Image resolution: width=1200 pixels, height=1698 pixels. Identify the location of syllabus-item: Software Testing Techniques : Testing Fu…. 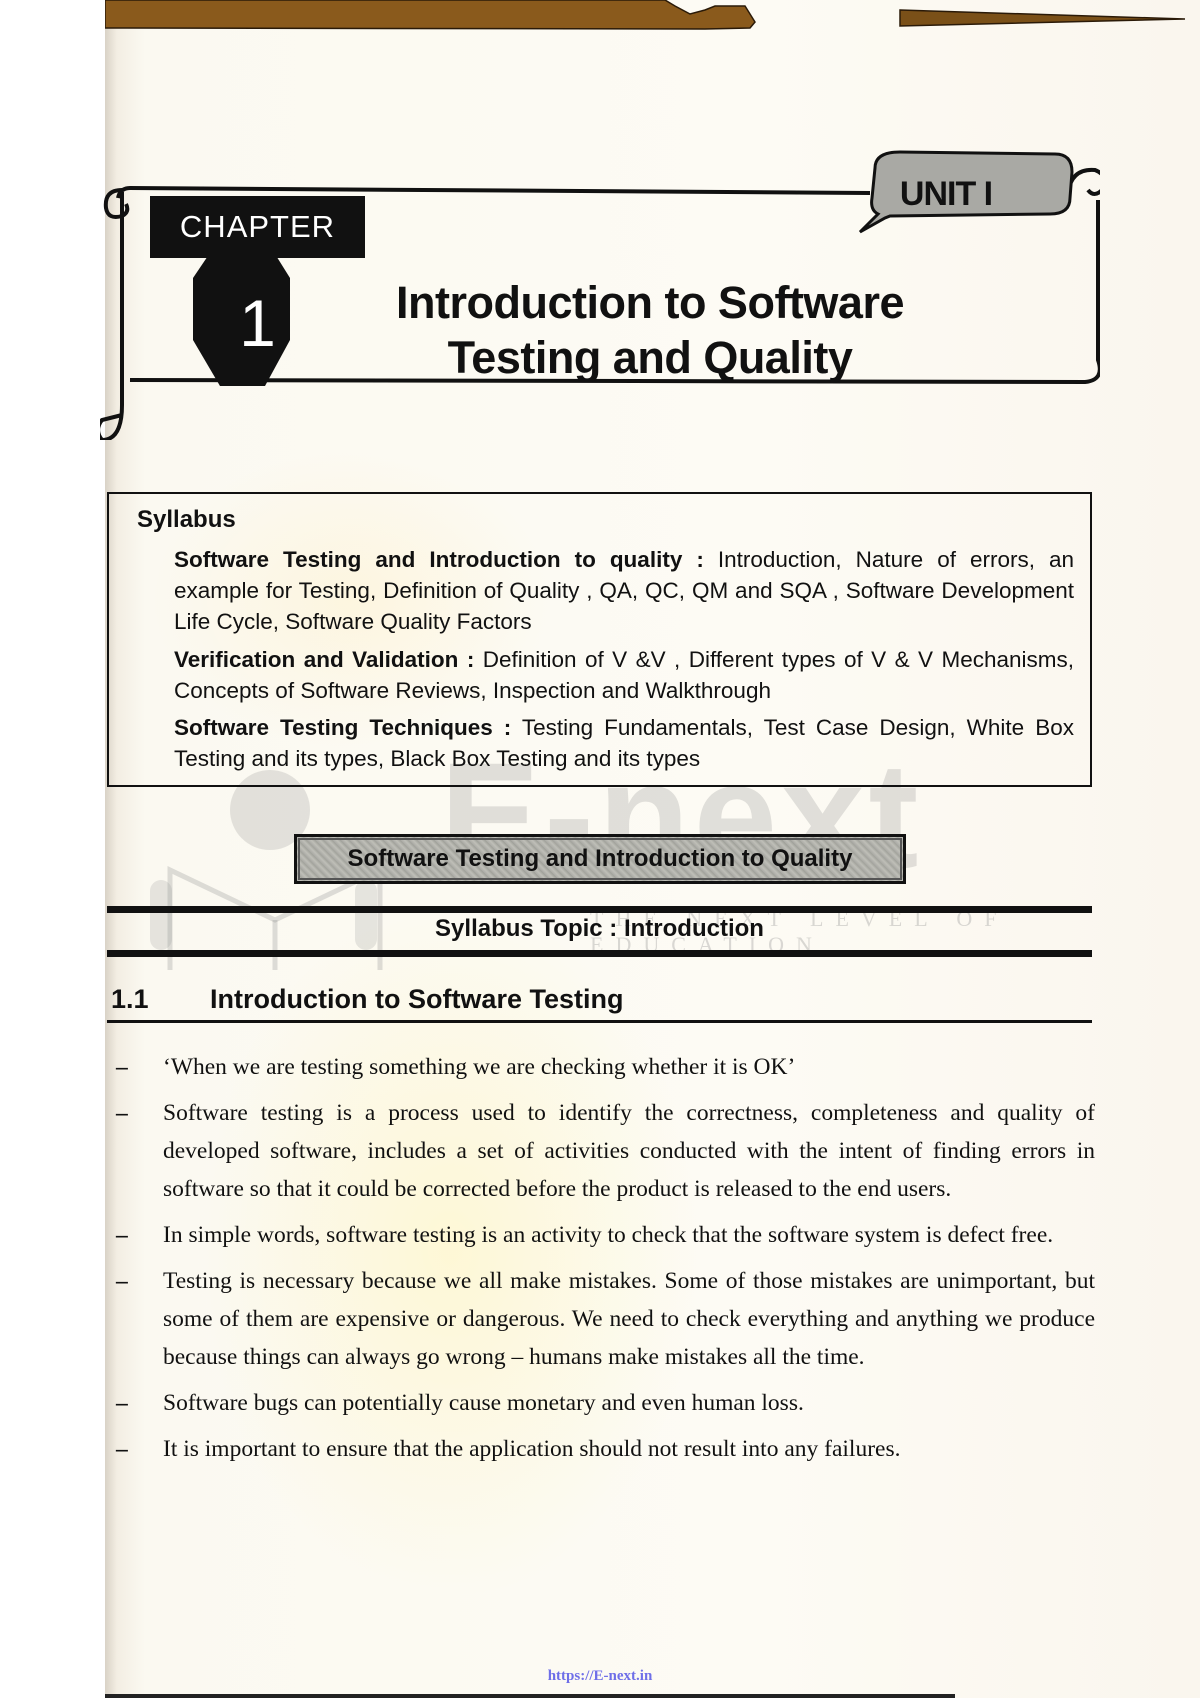
(624, 743).